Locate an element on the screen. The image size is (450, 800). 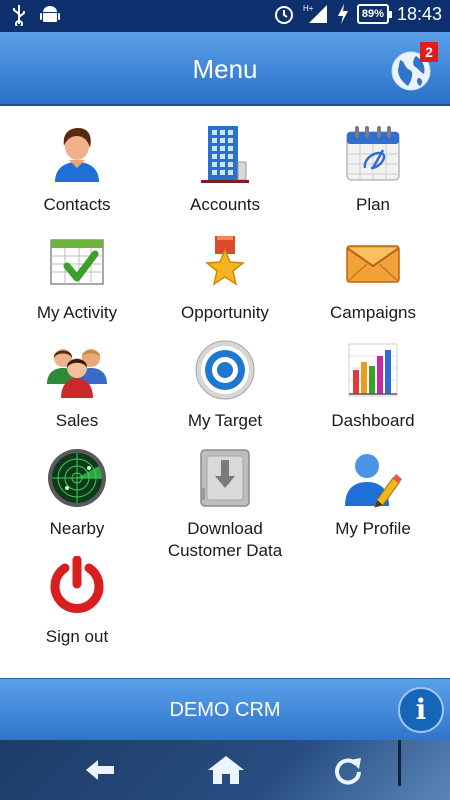
footer-title: DEMO CRM is located at coordinates (225, 710).